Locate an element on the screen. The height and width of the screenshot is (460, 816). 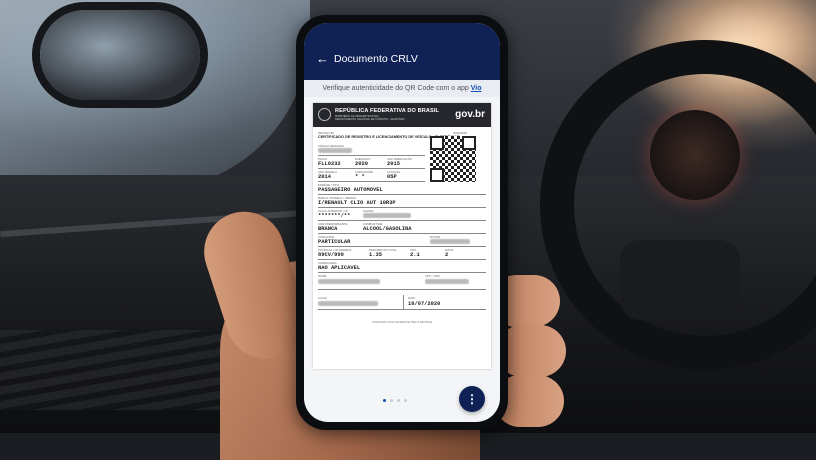
placa-value: FLL0232 is located at coordinates (329, 164).